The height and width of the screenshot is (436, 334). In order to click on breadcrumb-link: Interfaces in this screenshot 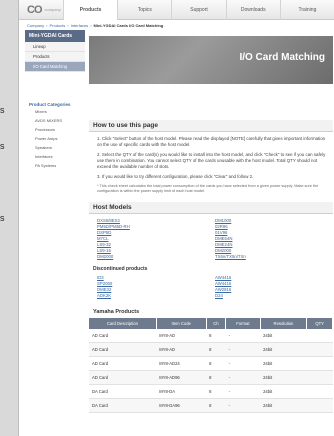, I will do `click(80, 25)`.